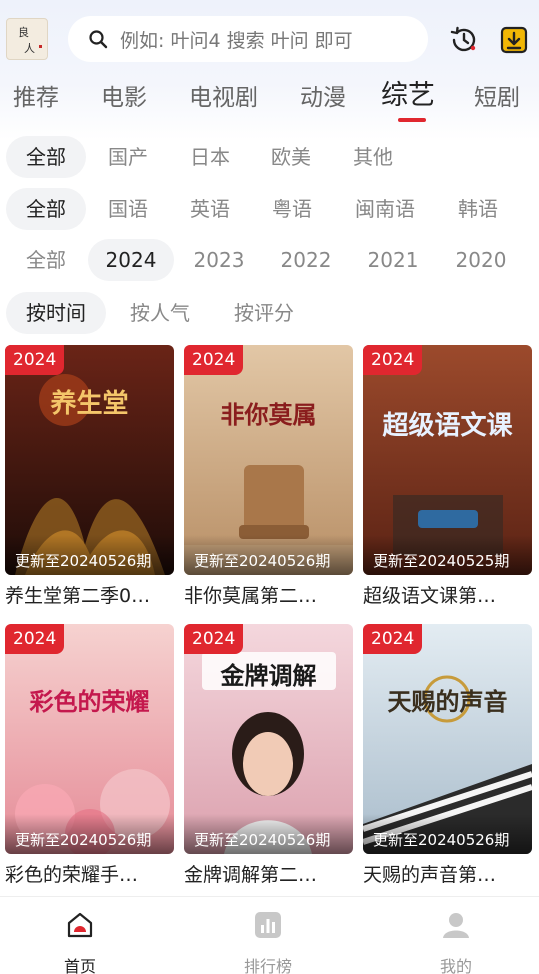 Image resolution: width=539 pixels, height=974 pixels. What do you see at coordinates (236, 40) in the screenshot?
I see `search-placeholder: 例如: 叶问4 搜索 叶问 即可` at bounding box center [236, 40].